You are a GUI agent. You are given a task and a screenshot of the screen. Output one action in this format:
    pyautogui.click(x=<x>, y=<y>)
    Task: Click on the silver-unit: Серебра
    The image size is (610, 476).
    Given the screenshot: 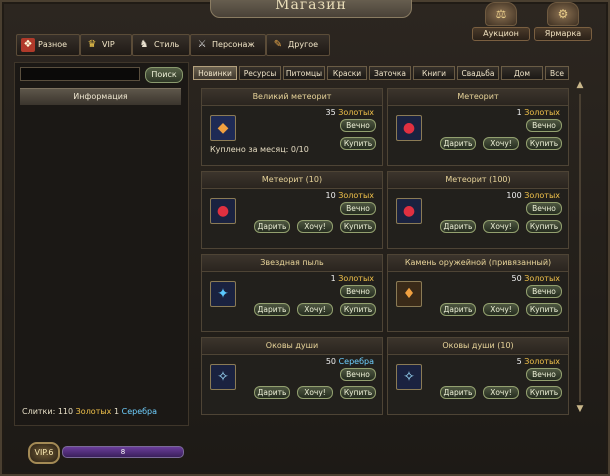 What is the action you would take?
    pyautogui.click(x=139, y=411)
    